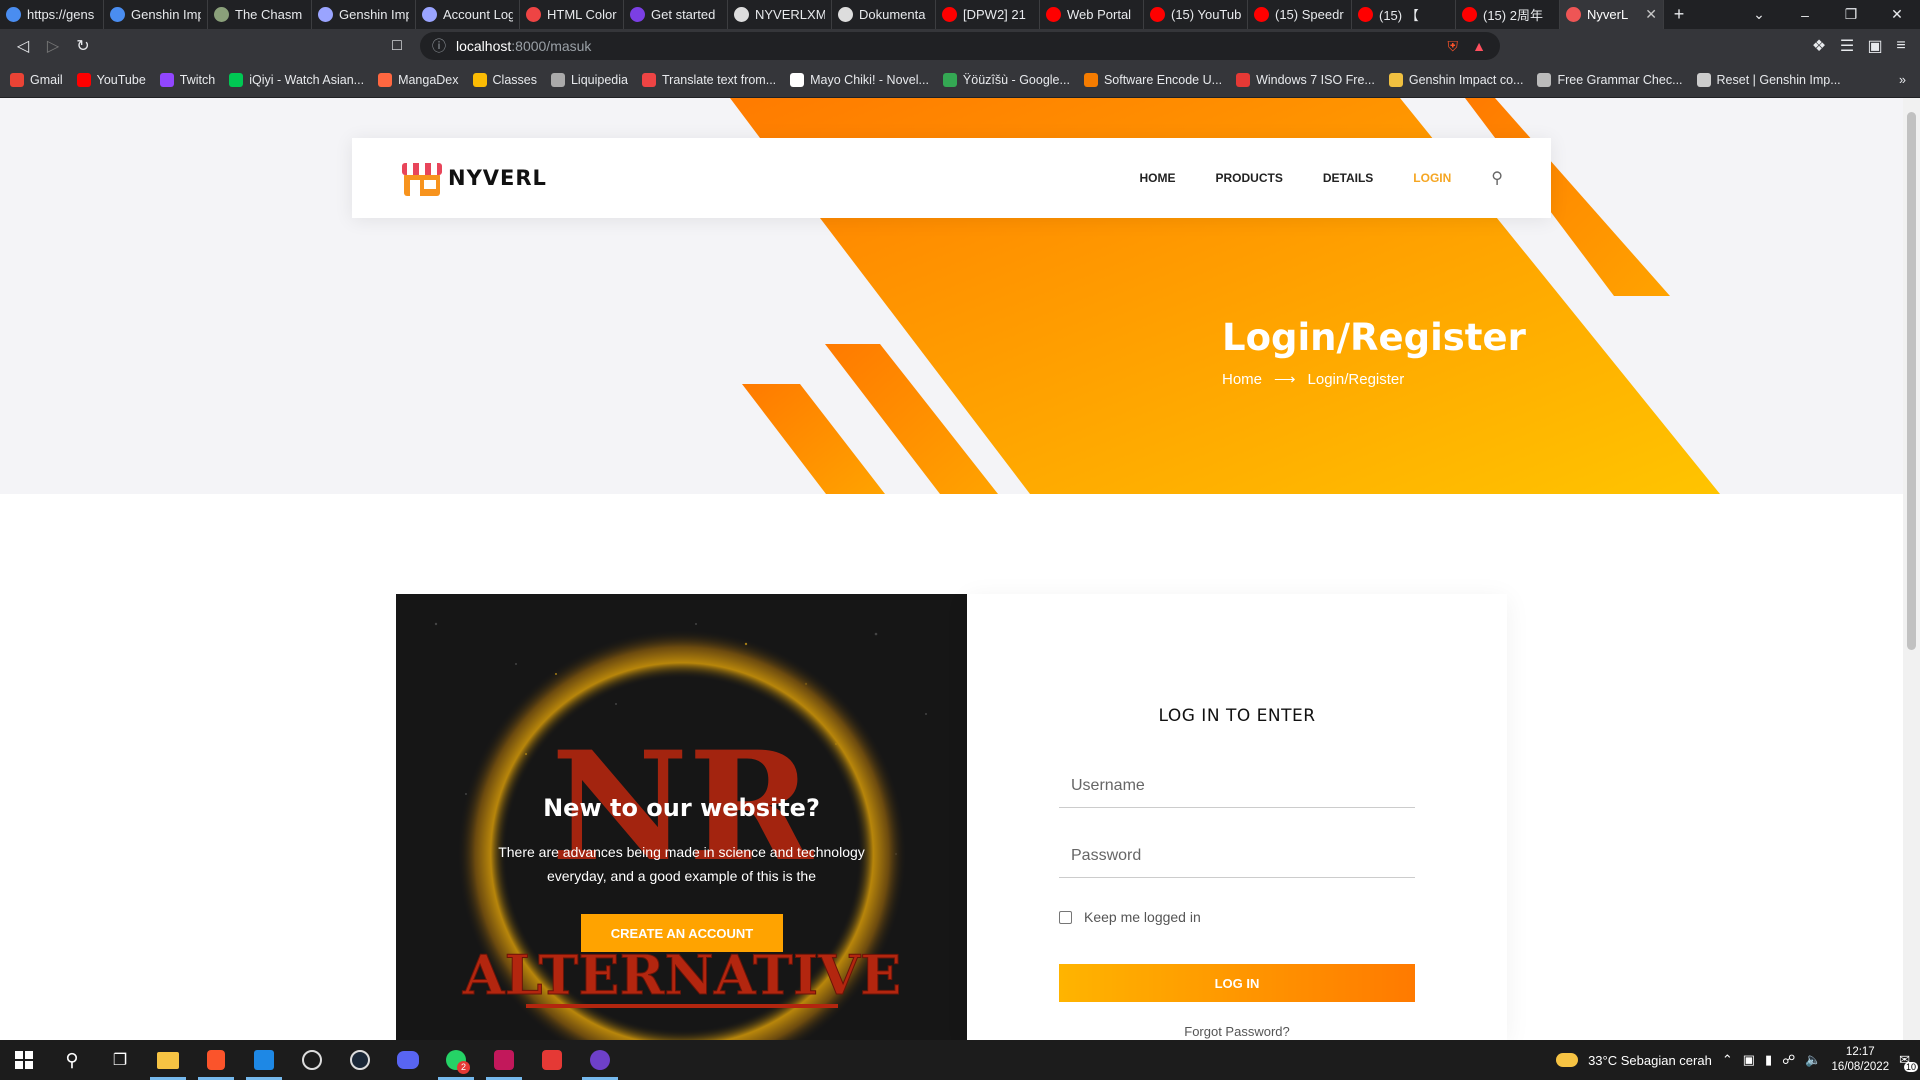 The height and width of the screenshot is (1080, 1920). I want to click on whatsapp-badge: 2, so click(463, 1067).